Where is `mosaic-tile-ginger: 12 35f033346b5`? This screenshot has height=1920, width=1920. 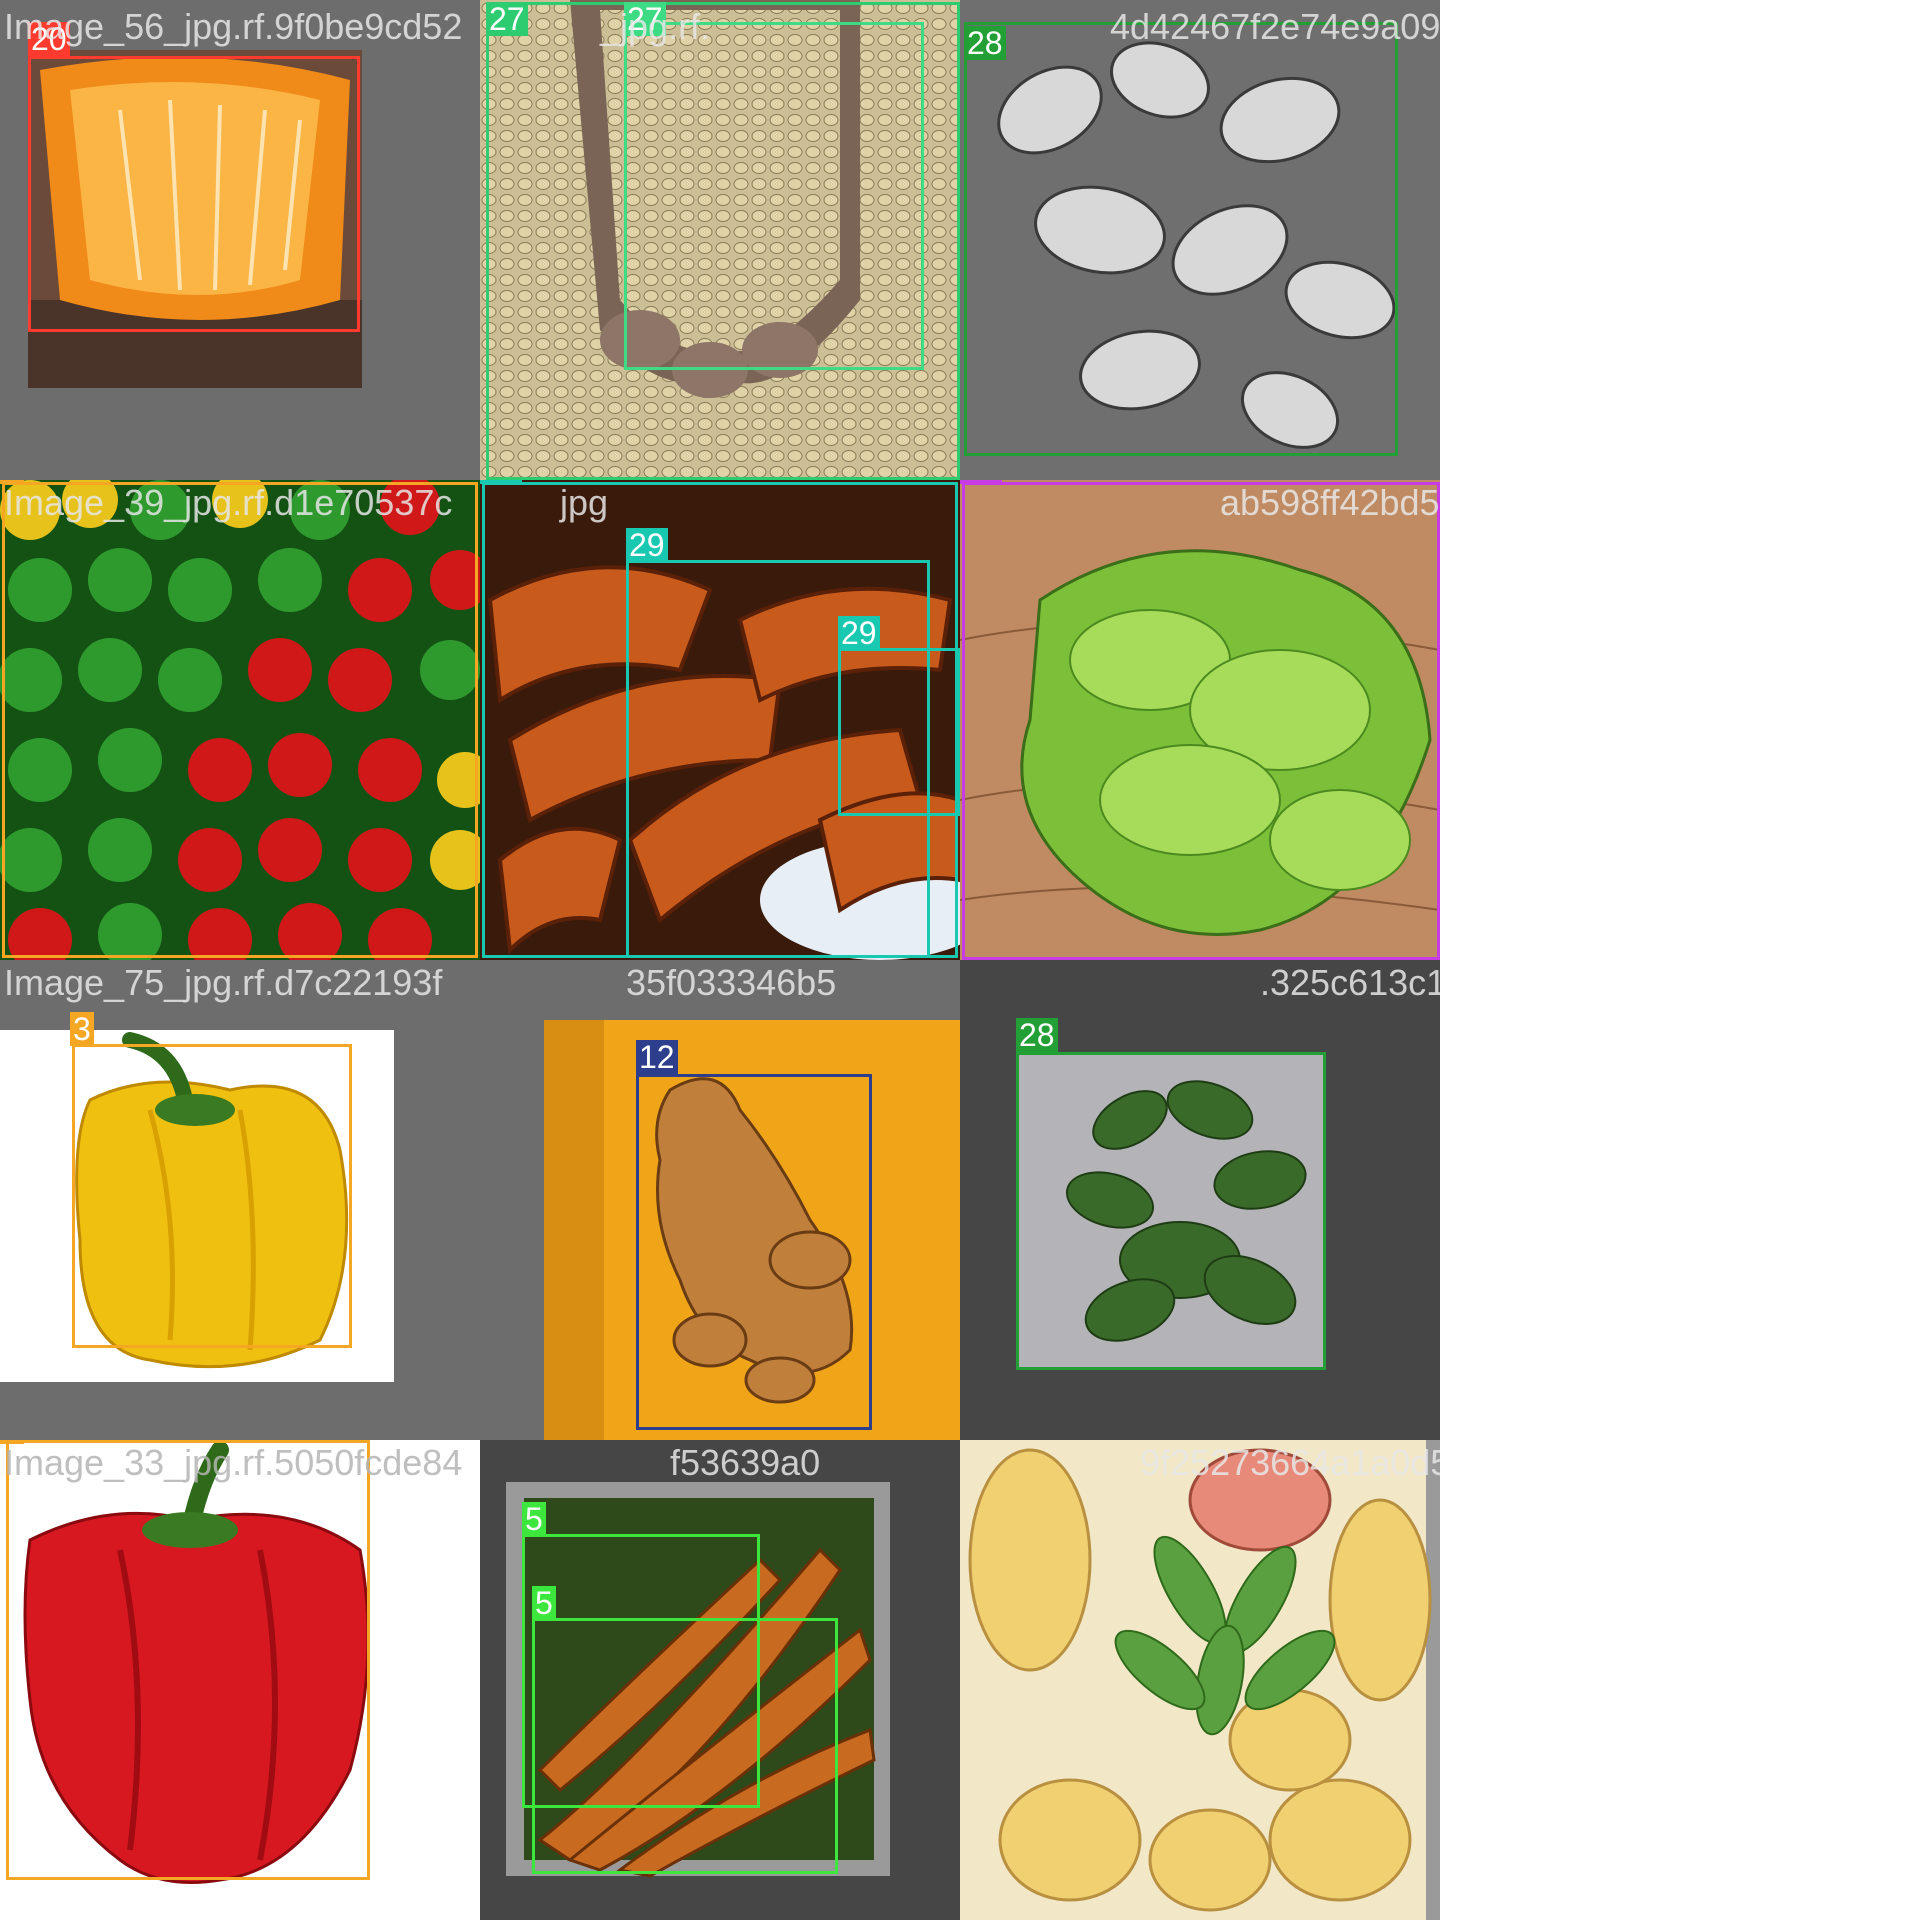
mosaic-tile-ginger: 12 35f033346b5 is located at coordinates (720, 1200).